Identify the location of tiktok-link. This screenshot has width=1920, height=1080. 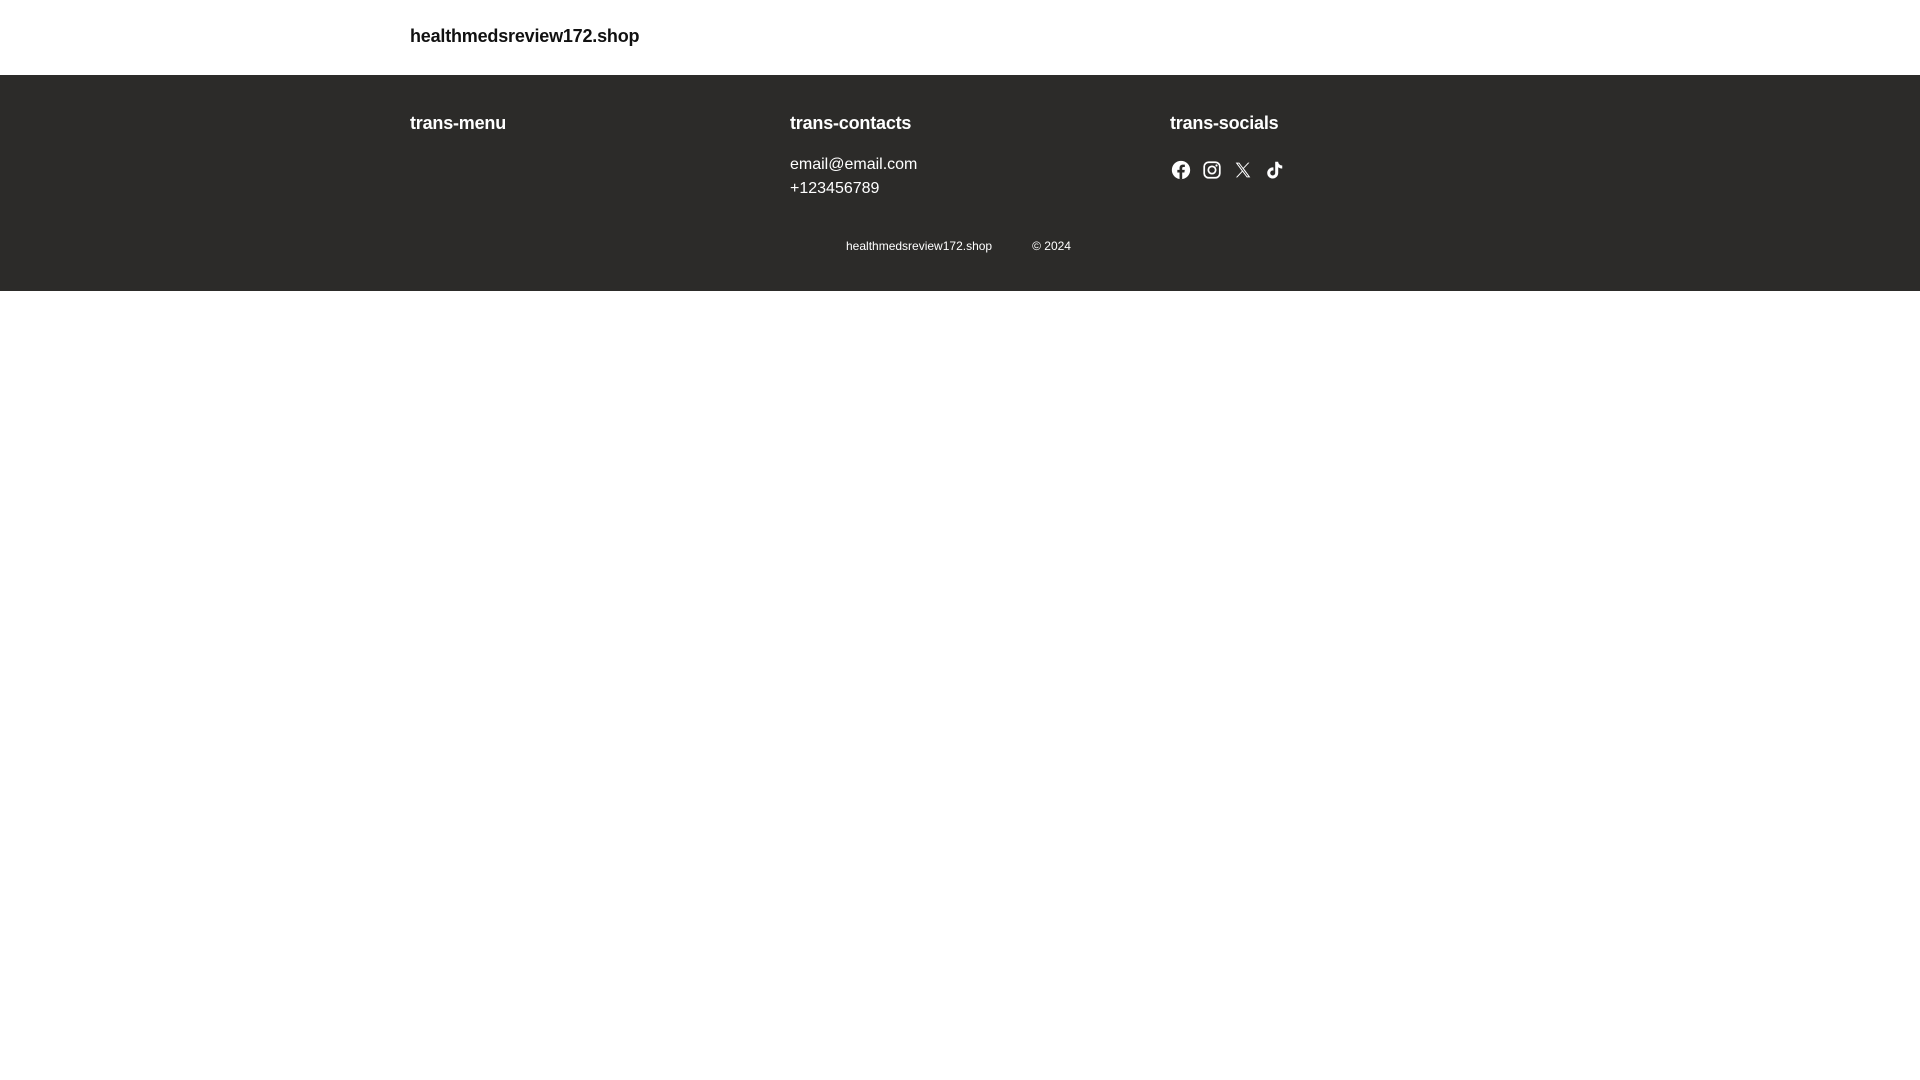
(1274, 170).